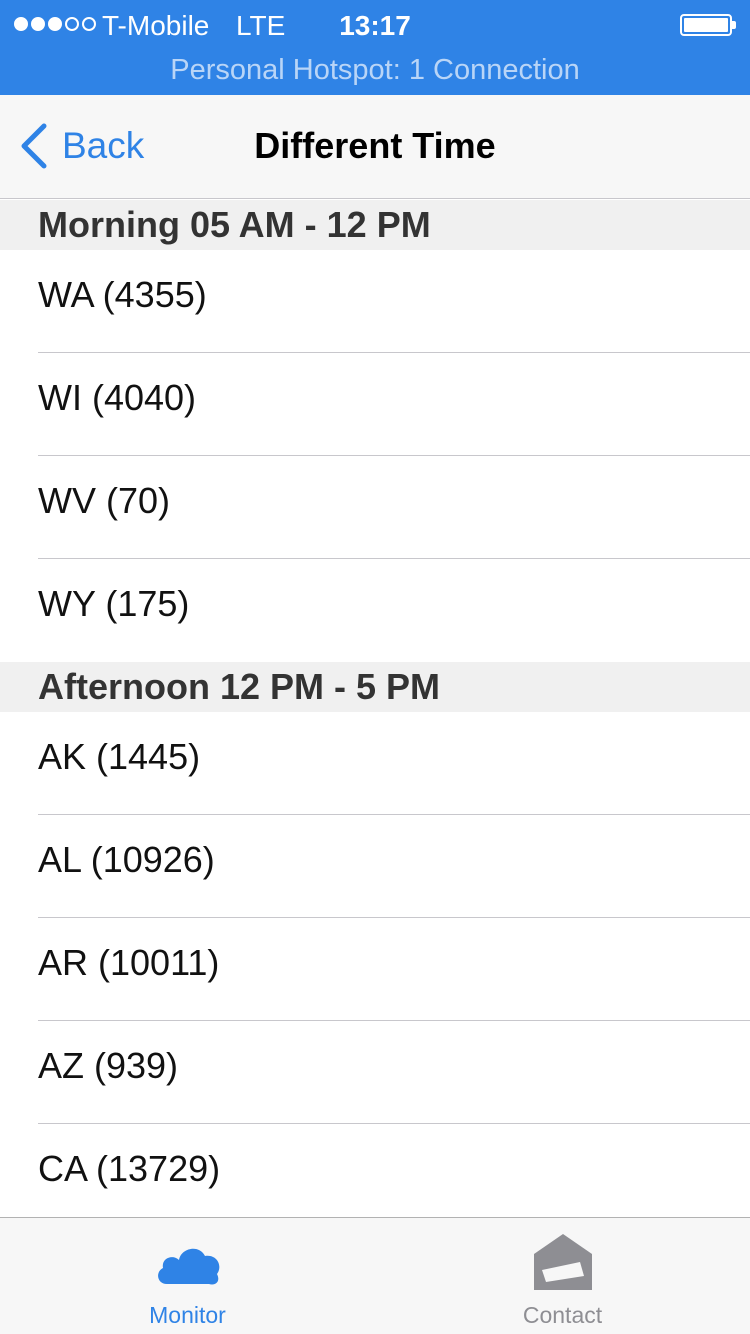  I want to click on tab-bar: Monitor Contact, so click(375, 1275).